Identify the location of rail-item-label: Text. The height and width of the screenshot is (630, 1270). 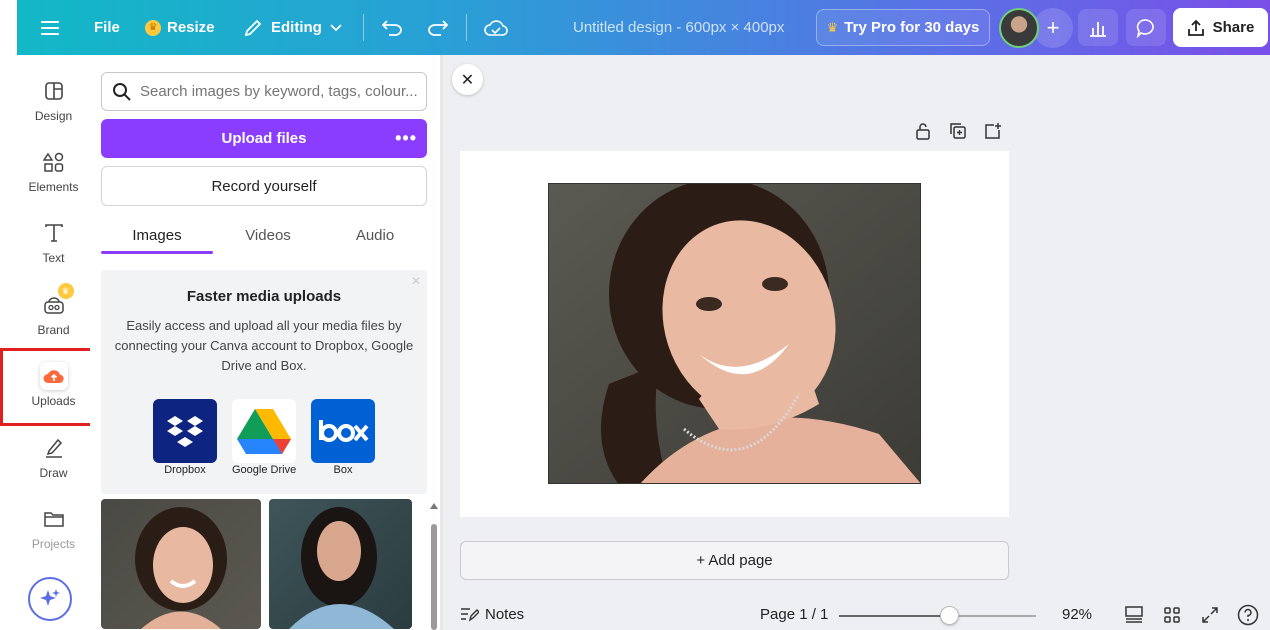
(53, 258).